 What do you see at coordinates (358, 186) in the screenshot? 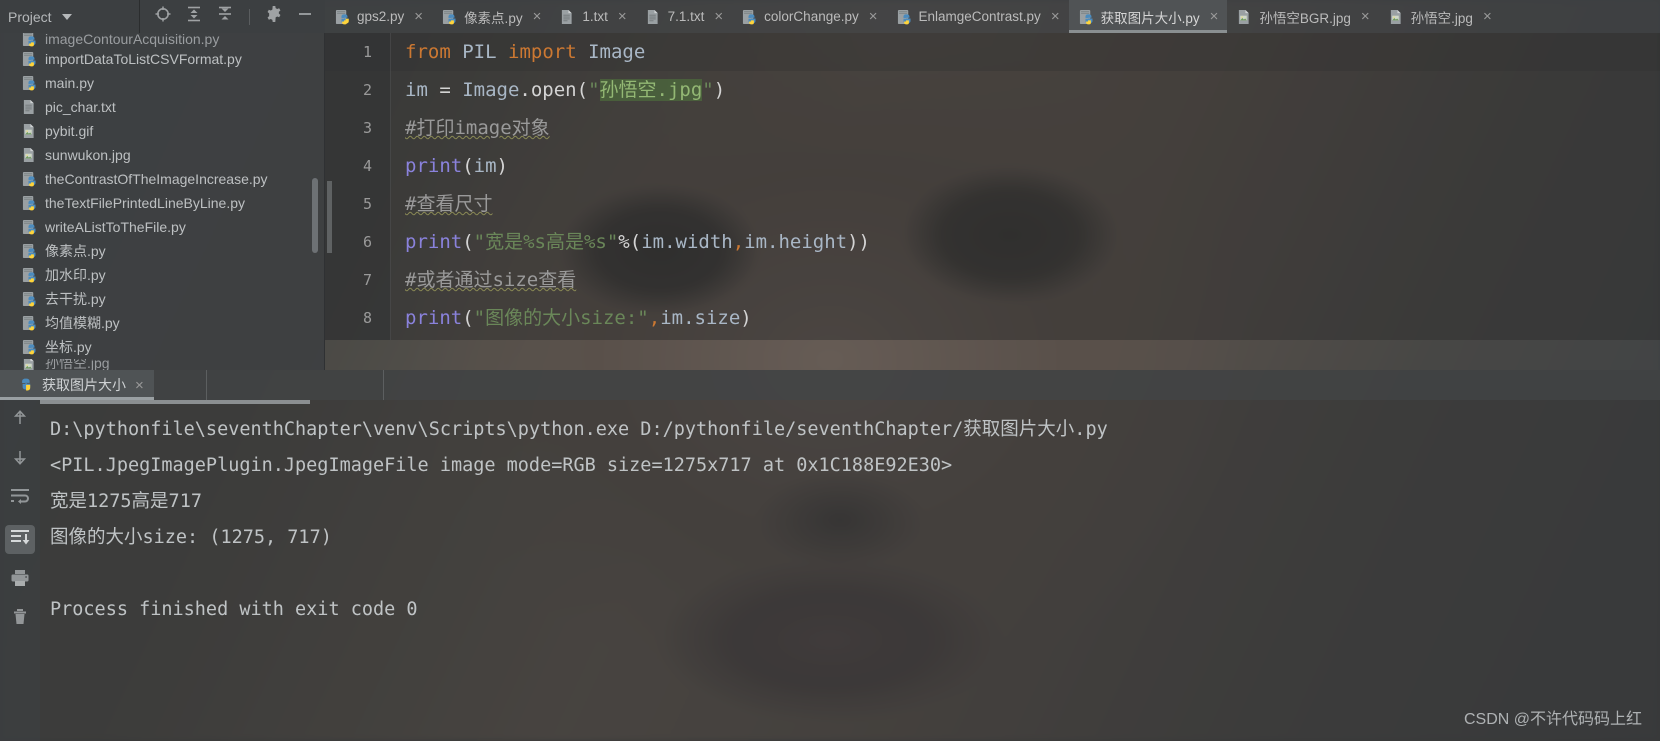
I see `editor-gutter` at bounding box center [358, 186].